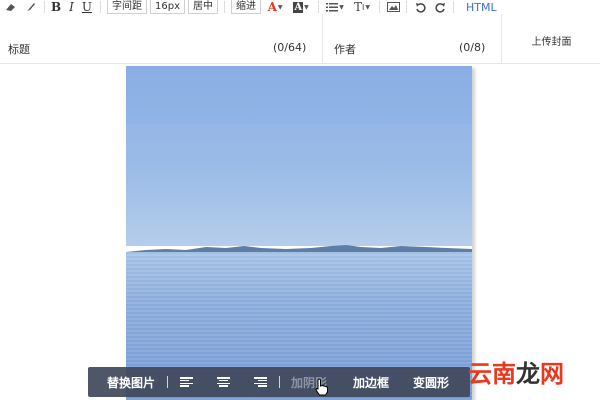  What do you see at coordinates (552, 374) in the screenshot?
I see `watermark-char: 网` at bounding box center [552, 374].